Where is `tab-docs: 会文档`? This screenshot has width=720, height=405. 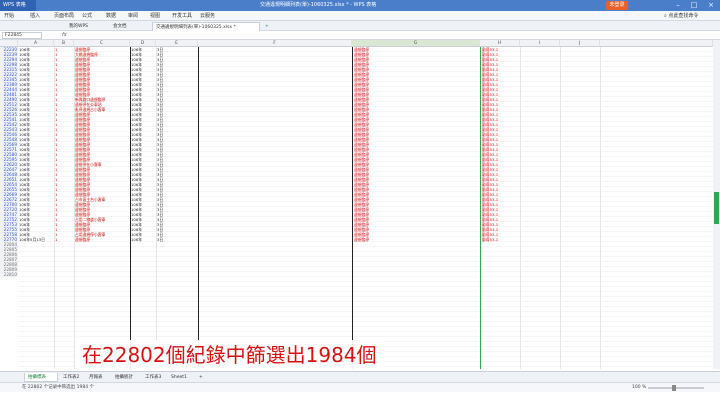
tab-docs: 会文档 is located at coordinates (130, 26).